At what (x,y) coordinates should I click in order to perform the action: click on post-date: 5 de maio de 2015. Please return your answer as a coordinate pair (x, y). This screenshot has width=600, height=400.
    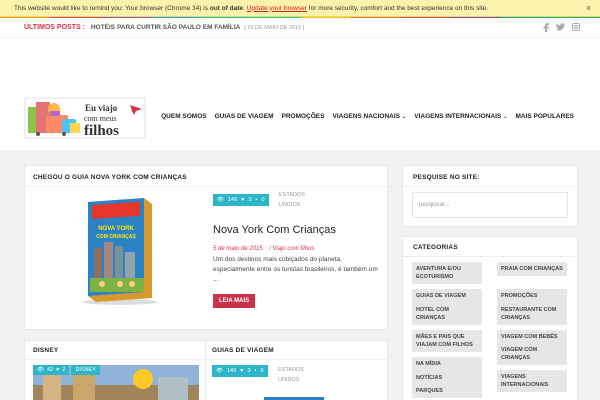
    Looking at the image, I should click on (238, 249).